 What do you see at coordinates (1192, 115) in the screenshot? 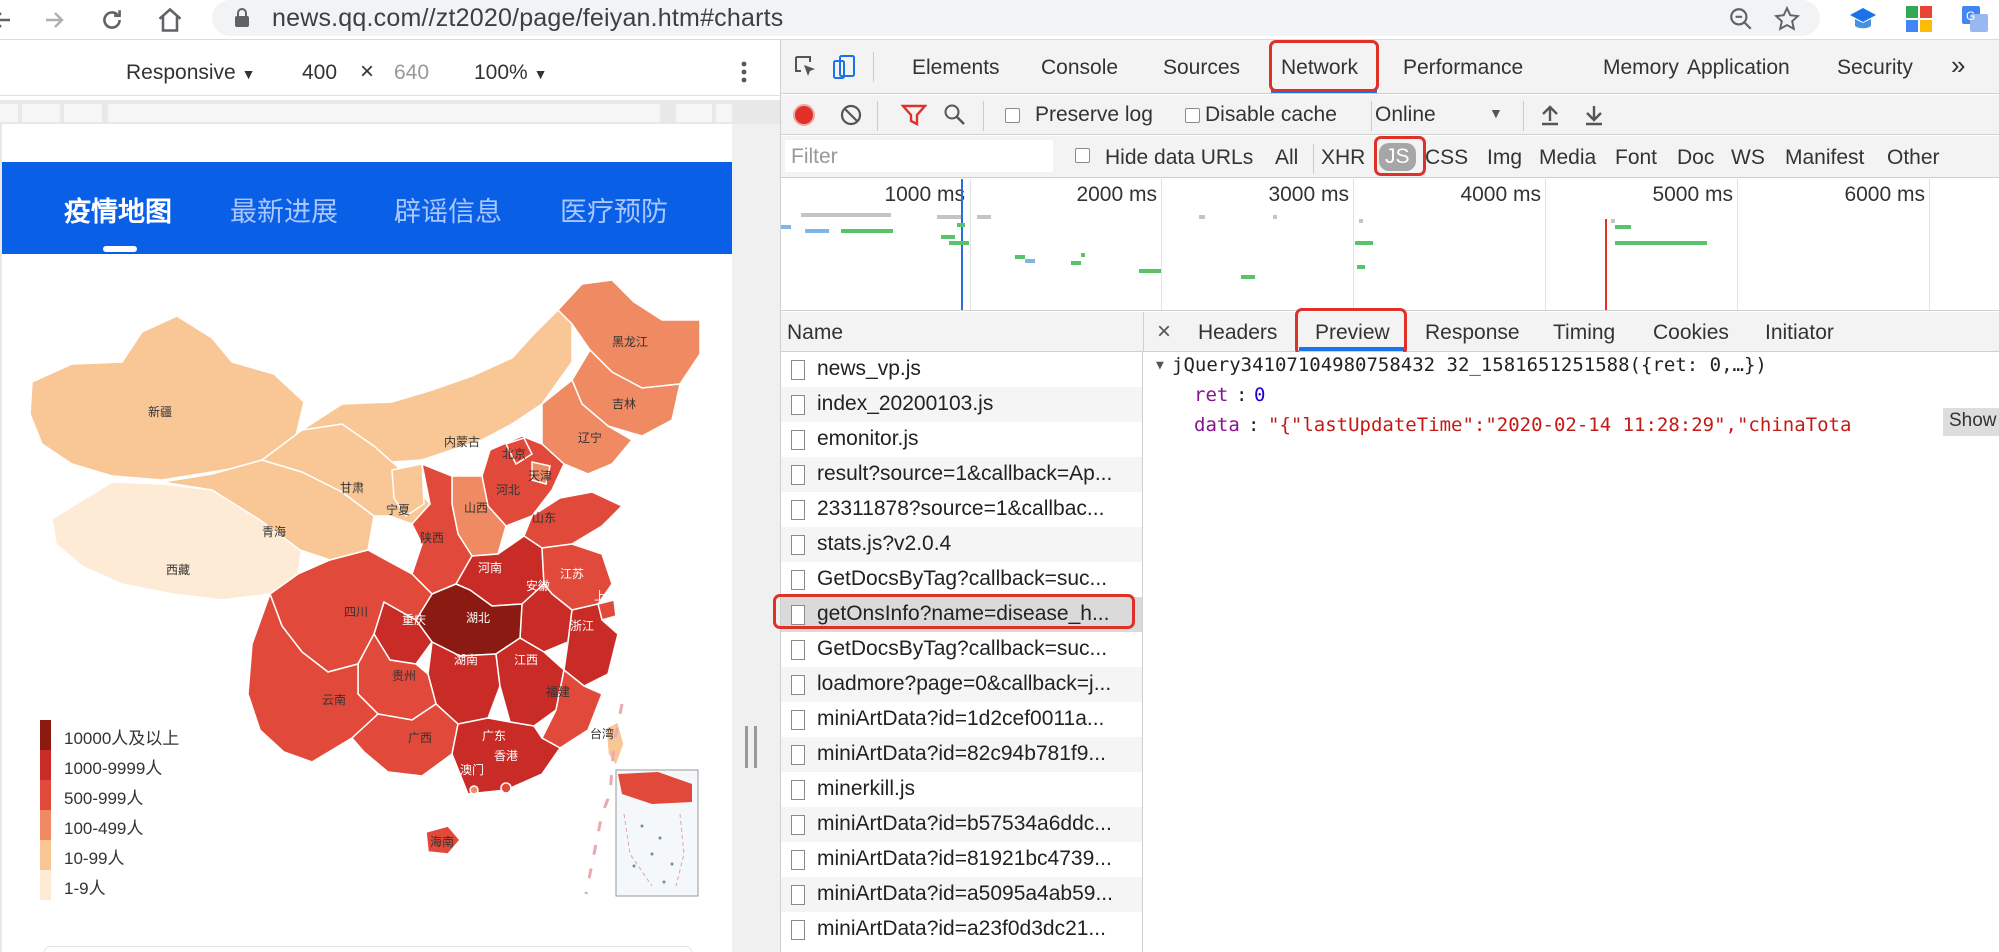
I see `disable-cache-checkbox` at bounding box center [1192, 115].